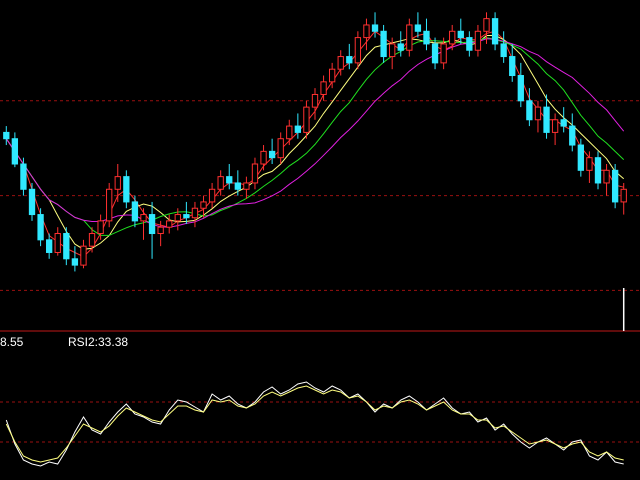 Image resolution: width=640 pixels, height=480 pixels. I want to click on rsi-label: RSI2:33.38, so click(98, 342).